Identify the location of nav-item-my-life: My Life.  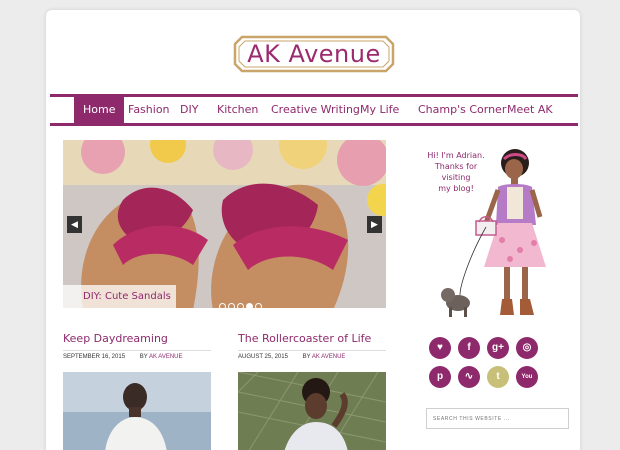
(379, 110).